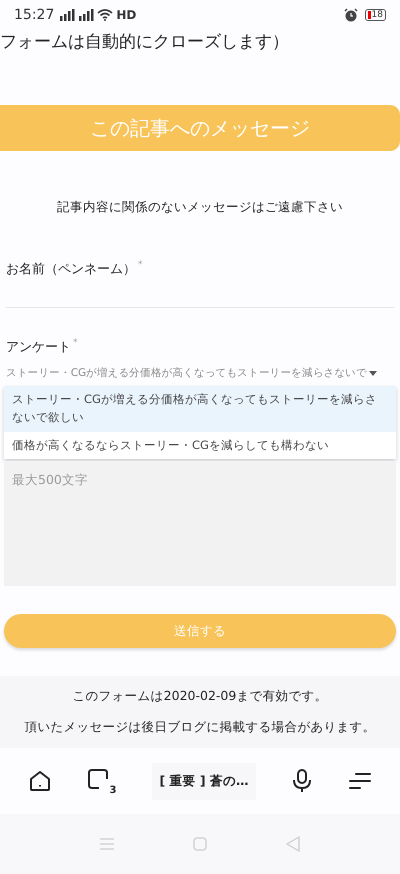 The height and width of the screenshot is (874, 400). I want to click on menu-icon, so click(360, 781).